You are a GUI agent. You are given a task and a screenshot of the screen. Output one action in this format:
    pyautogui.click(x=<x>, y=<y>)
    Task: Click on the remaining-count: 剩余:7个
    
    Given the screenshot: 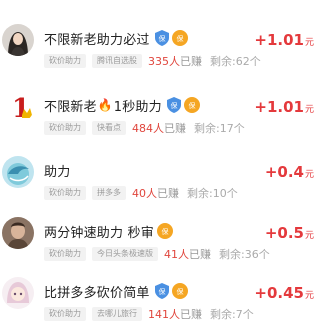 What is the action you would take?
    pyautogui.click(x=232, y=314)
    